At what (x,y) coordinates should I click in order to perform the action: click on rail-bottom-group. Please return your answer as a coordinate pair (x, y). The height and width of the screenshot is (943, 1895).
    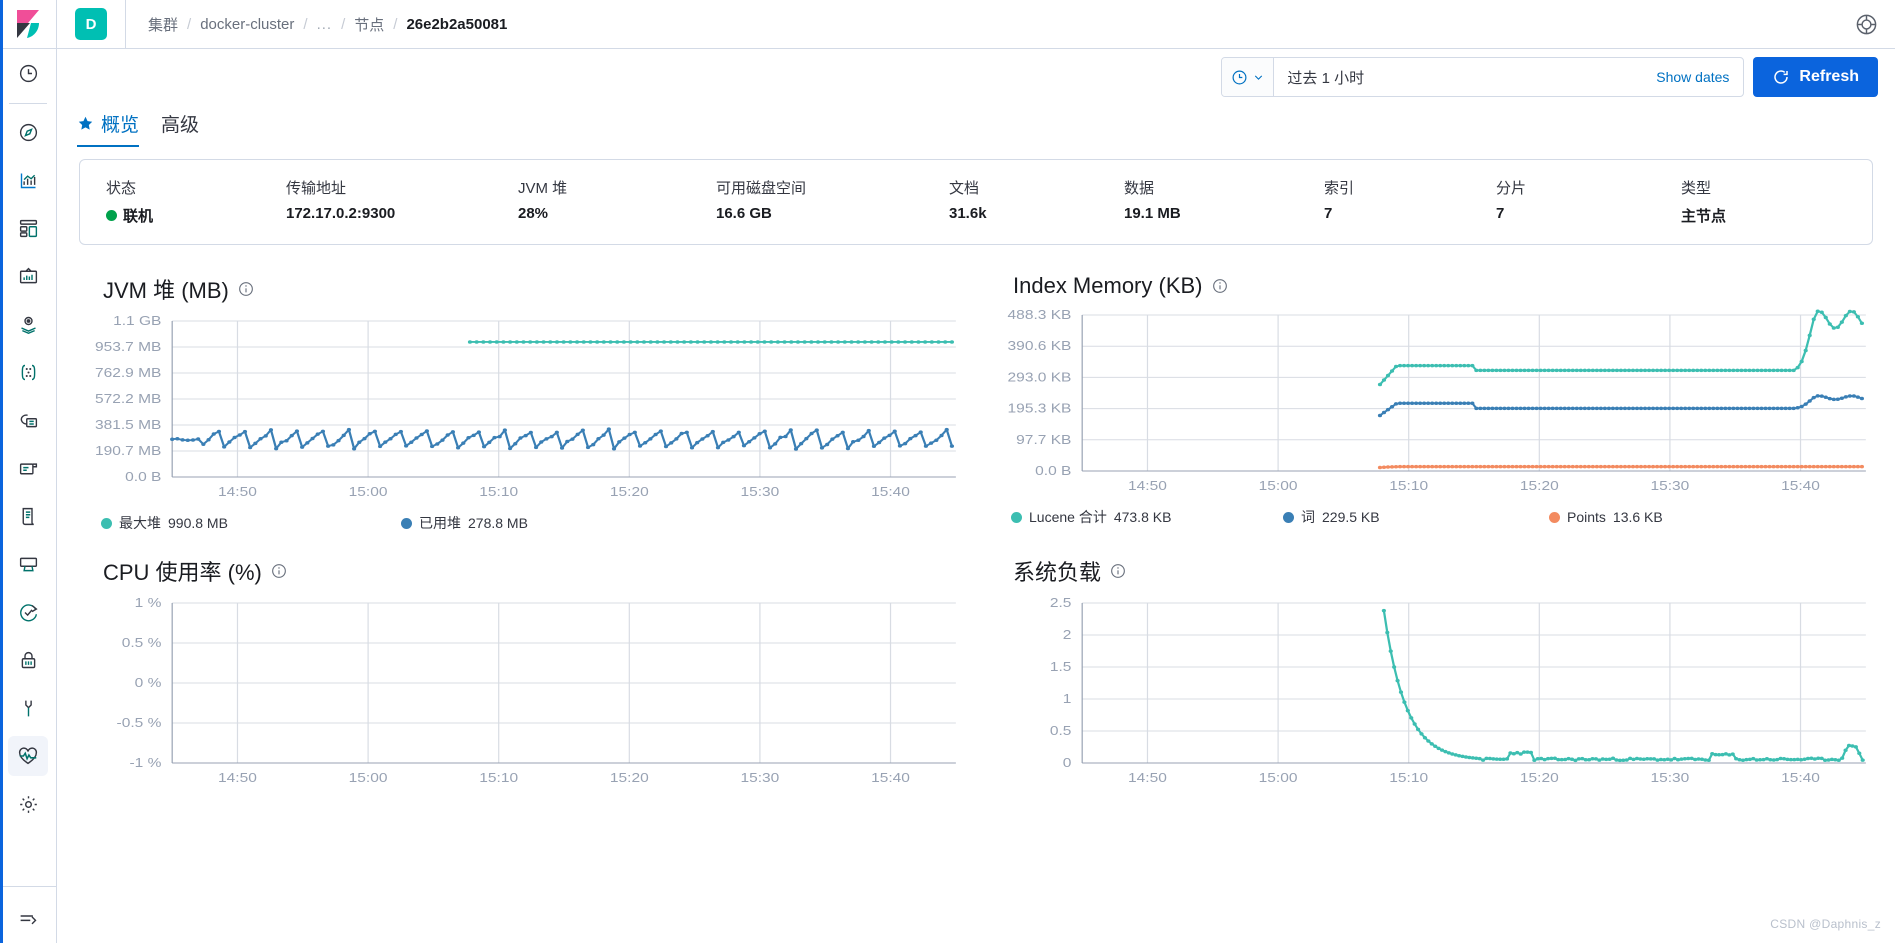
    Looking at the image, I should click on (28, 914).